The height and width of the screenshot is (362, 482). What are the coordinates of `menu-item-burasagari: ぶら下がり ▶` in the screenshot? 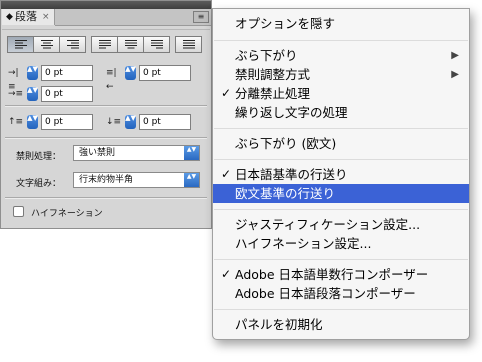 It's located at (341, 55).